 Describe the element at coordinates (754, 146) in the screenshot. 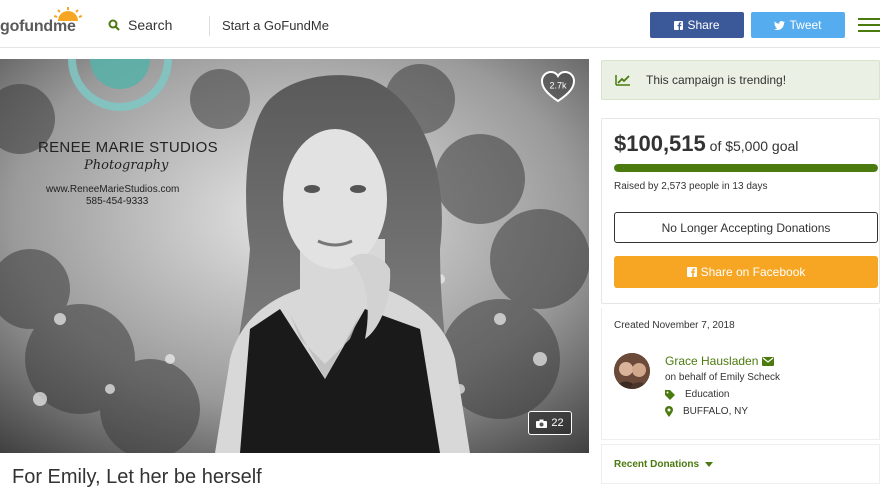

I see `goal-text: of $5,000 goal` at that location.